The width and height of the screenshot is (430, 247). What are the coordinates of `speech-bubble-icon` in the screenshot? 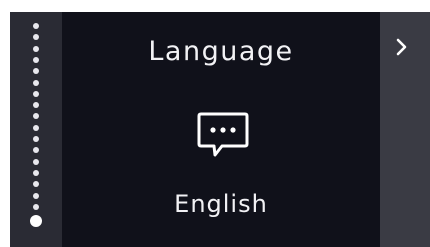 It's located at (223, 134).